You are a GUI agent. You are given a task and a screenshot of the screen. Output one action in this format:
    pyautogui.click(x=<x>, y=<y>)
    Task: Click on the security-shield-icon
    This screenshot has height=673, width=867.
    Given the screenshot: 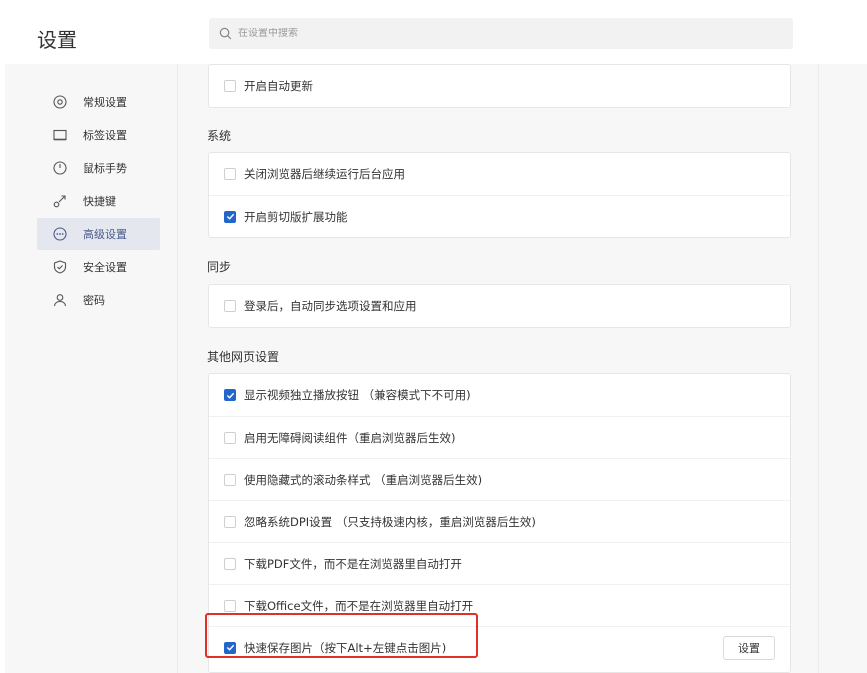 What is the action you would take?
    pyautogui.click(x=60, y=267)
    